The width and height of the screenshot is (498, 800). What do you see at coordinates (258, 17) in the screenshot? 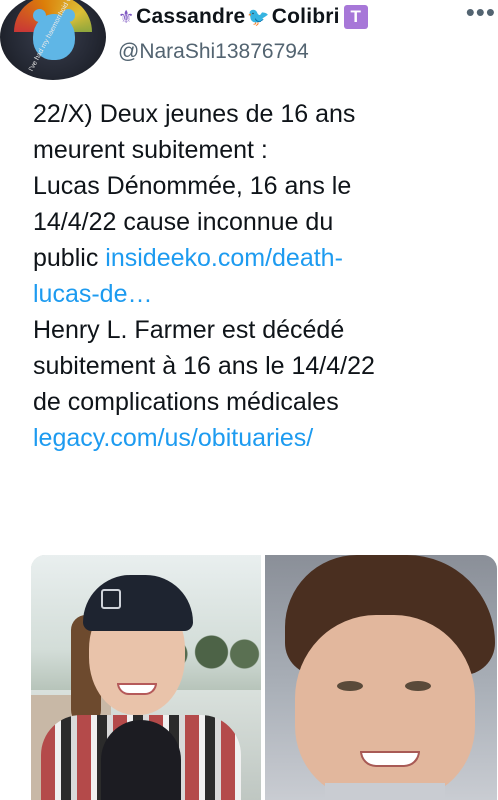
I see `red-bird-icon: 🐦` at bounding box center [258, 17].